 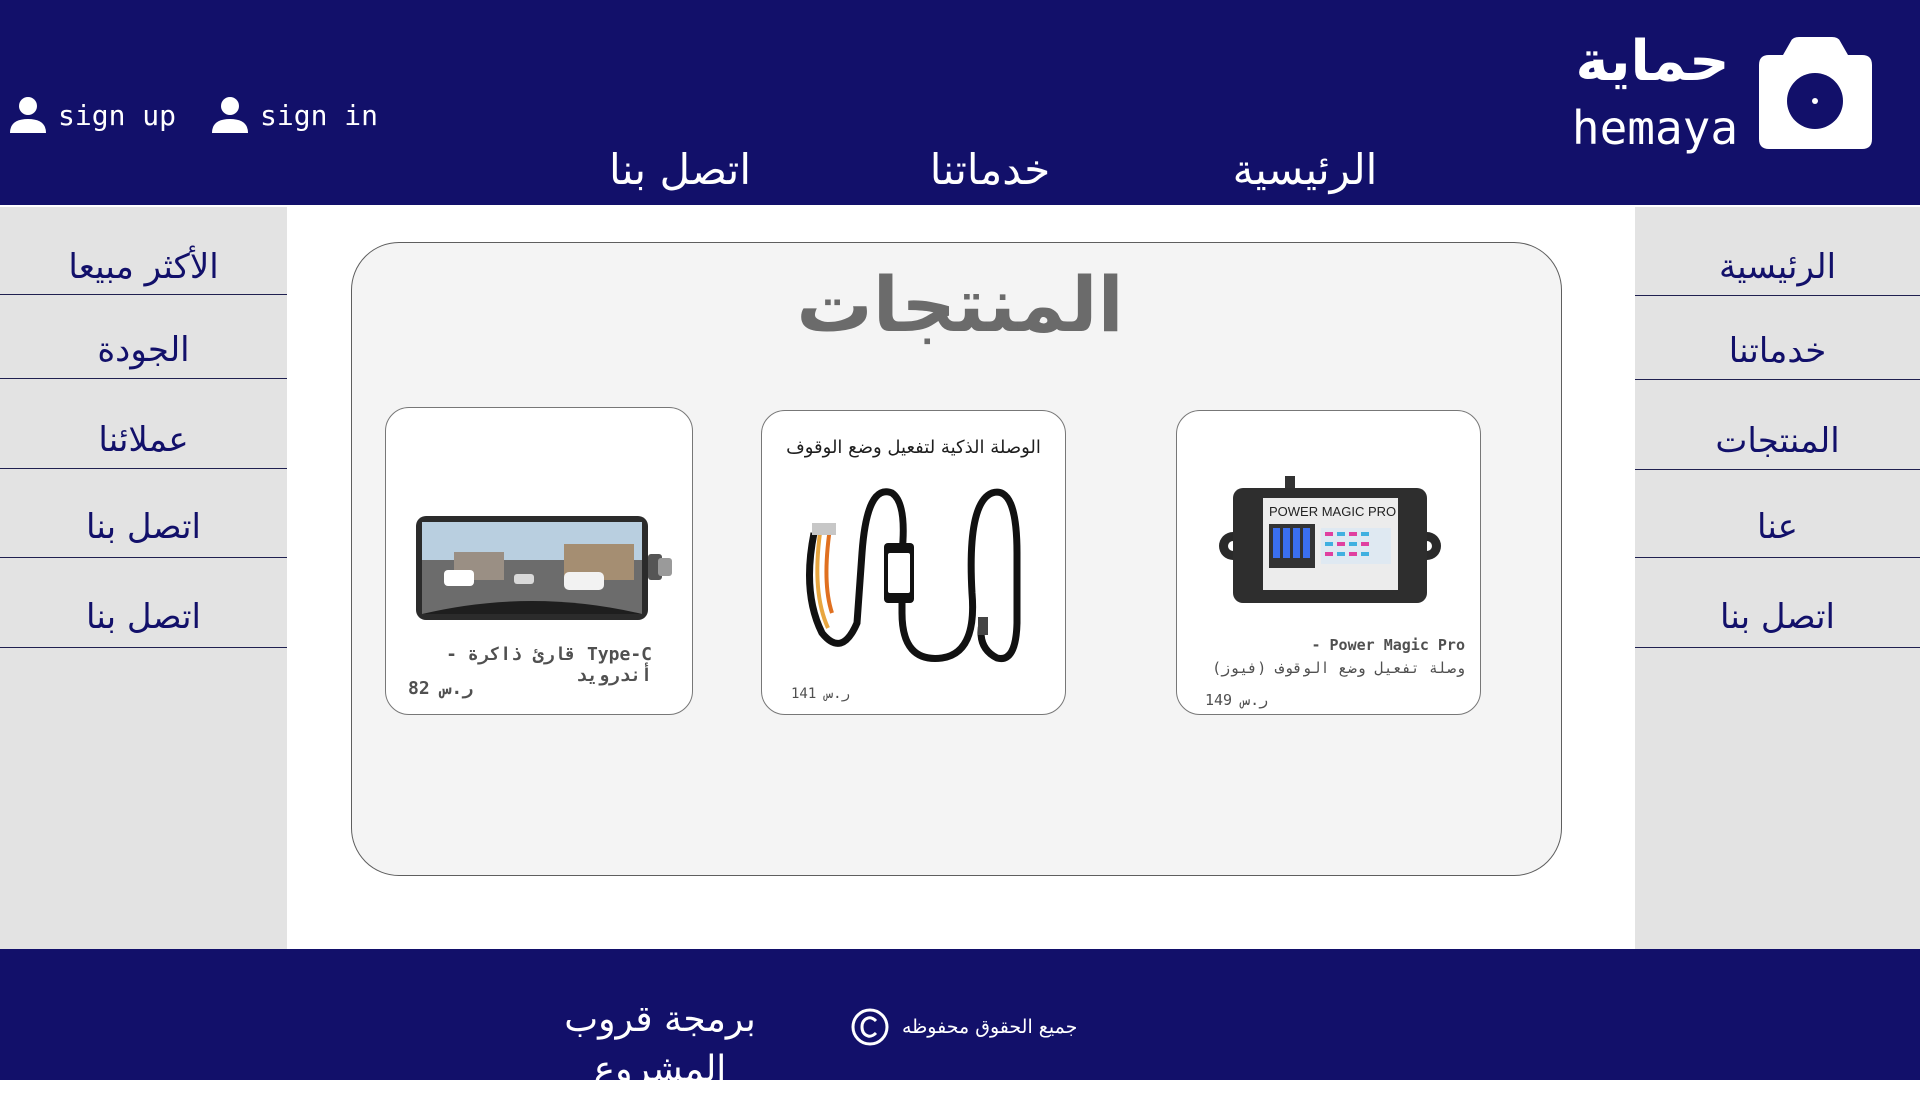 I want to click on brand-name-english: hemaya, so click(x=1655, y=128).